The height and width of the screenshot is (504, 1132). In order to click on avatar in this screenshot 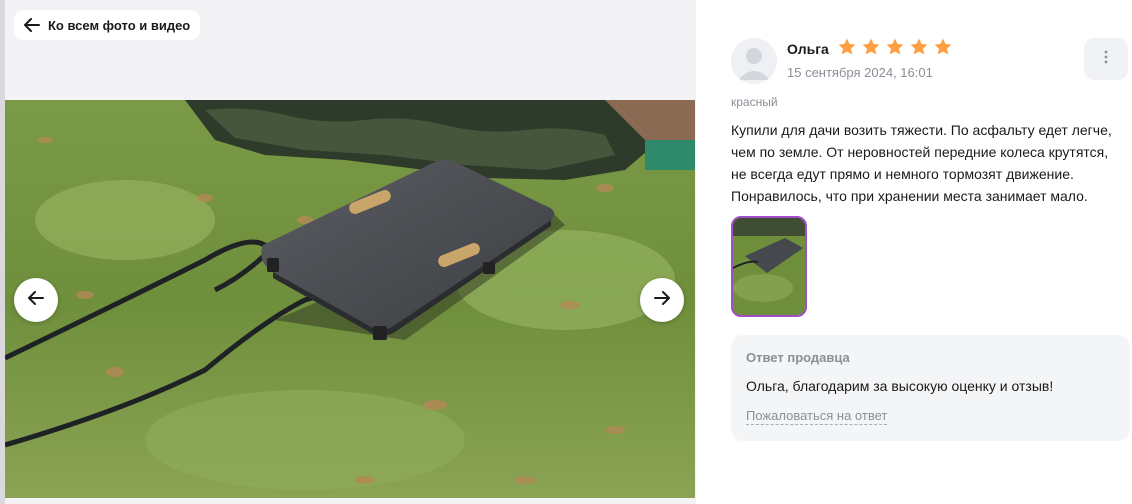, I will do `click(754, 61)`.